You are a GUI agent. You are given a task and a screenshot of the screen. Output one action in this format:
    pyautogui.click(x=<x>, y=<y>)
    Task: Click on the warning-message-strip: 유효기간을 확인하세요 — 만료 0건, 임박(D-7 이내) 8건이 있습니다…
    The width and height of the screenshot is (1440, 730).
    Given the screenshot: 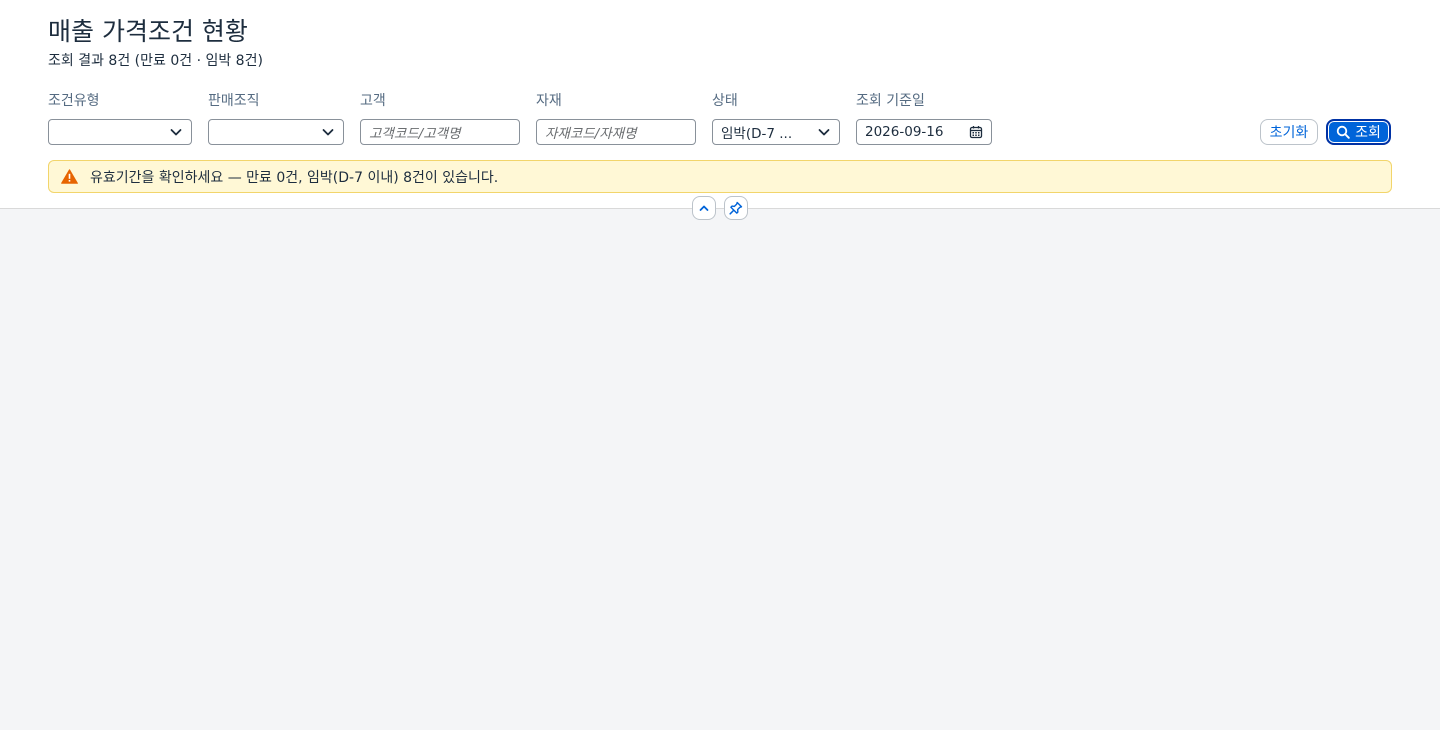 What is the action you would take?
    pyautogui.click(x=720, y=176)
    